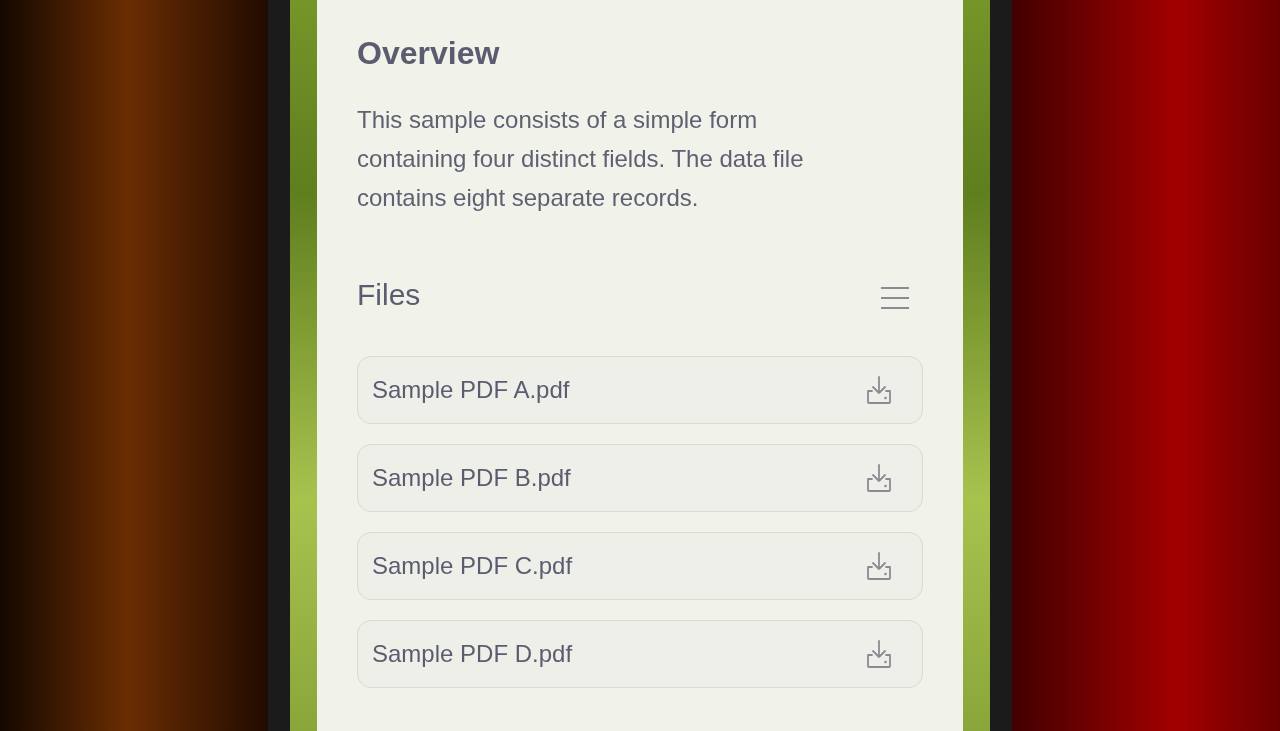 This screenshot has width=1280, height=731. What do you see at coordinates (429, 53) in the screenshot?
I see `overview-heading: Overview` at bounding box center [429, 53].